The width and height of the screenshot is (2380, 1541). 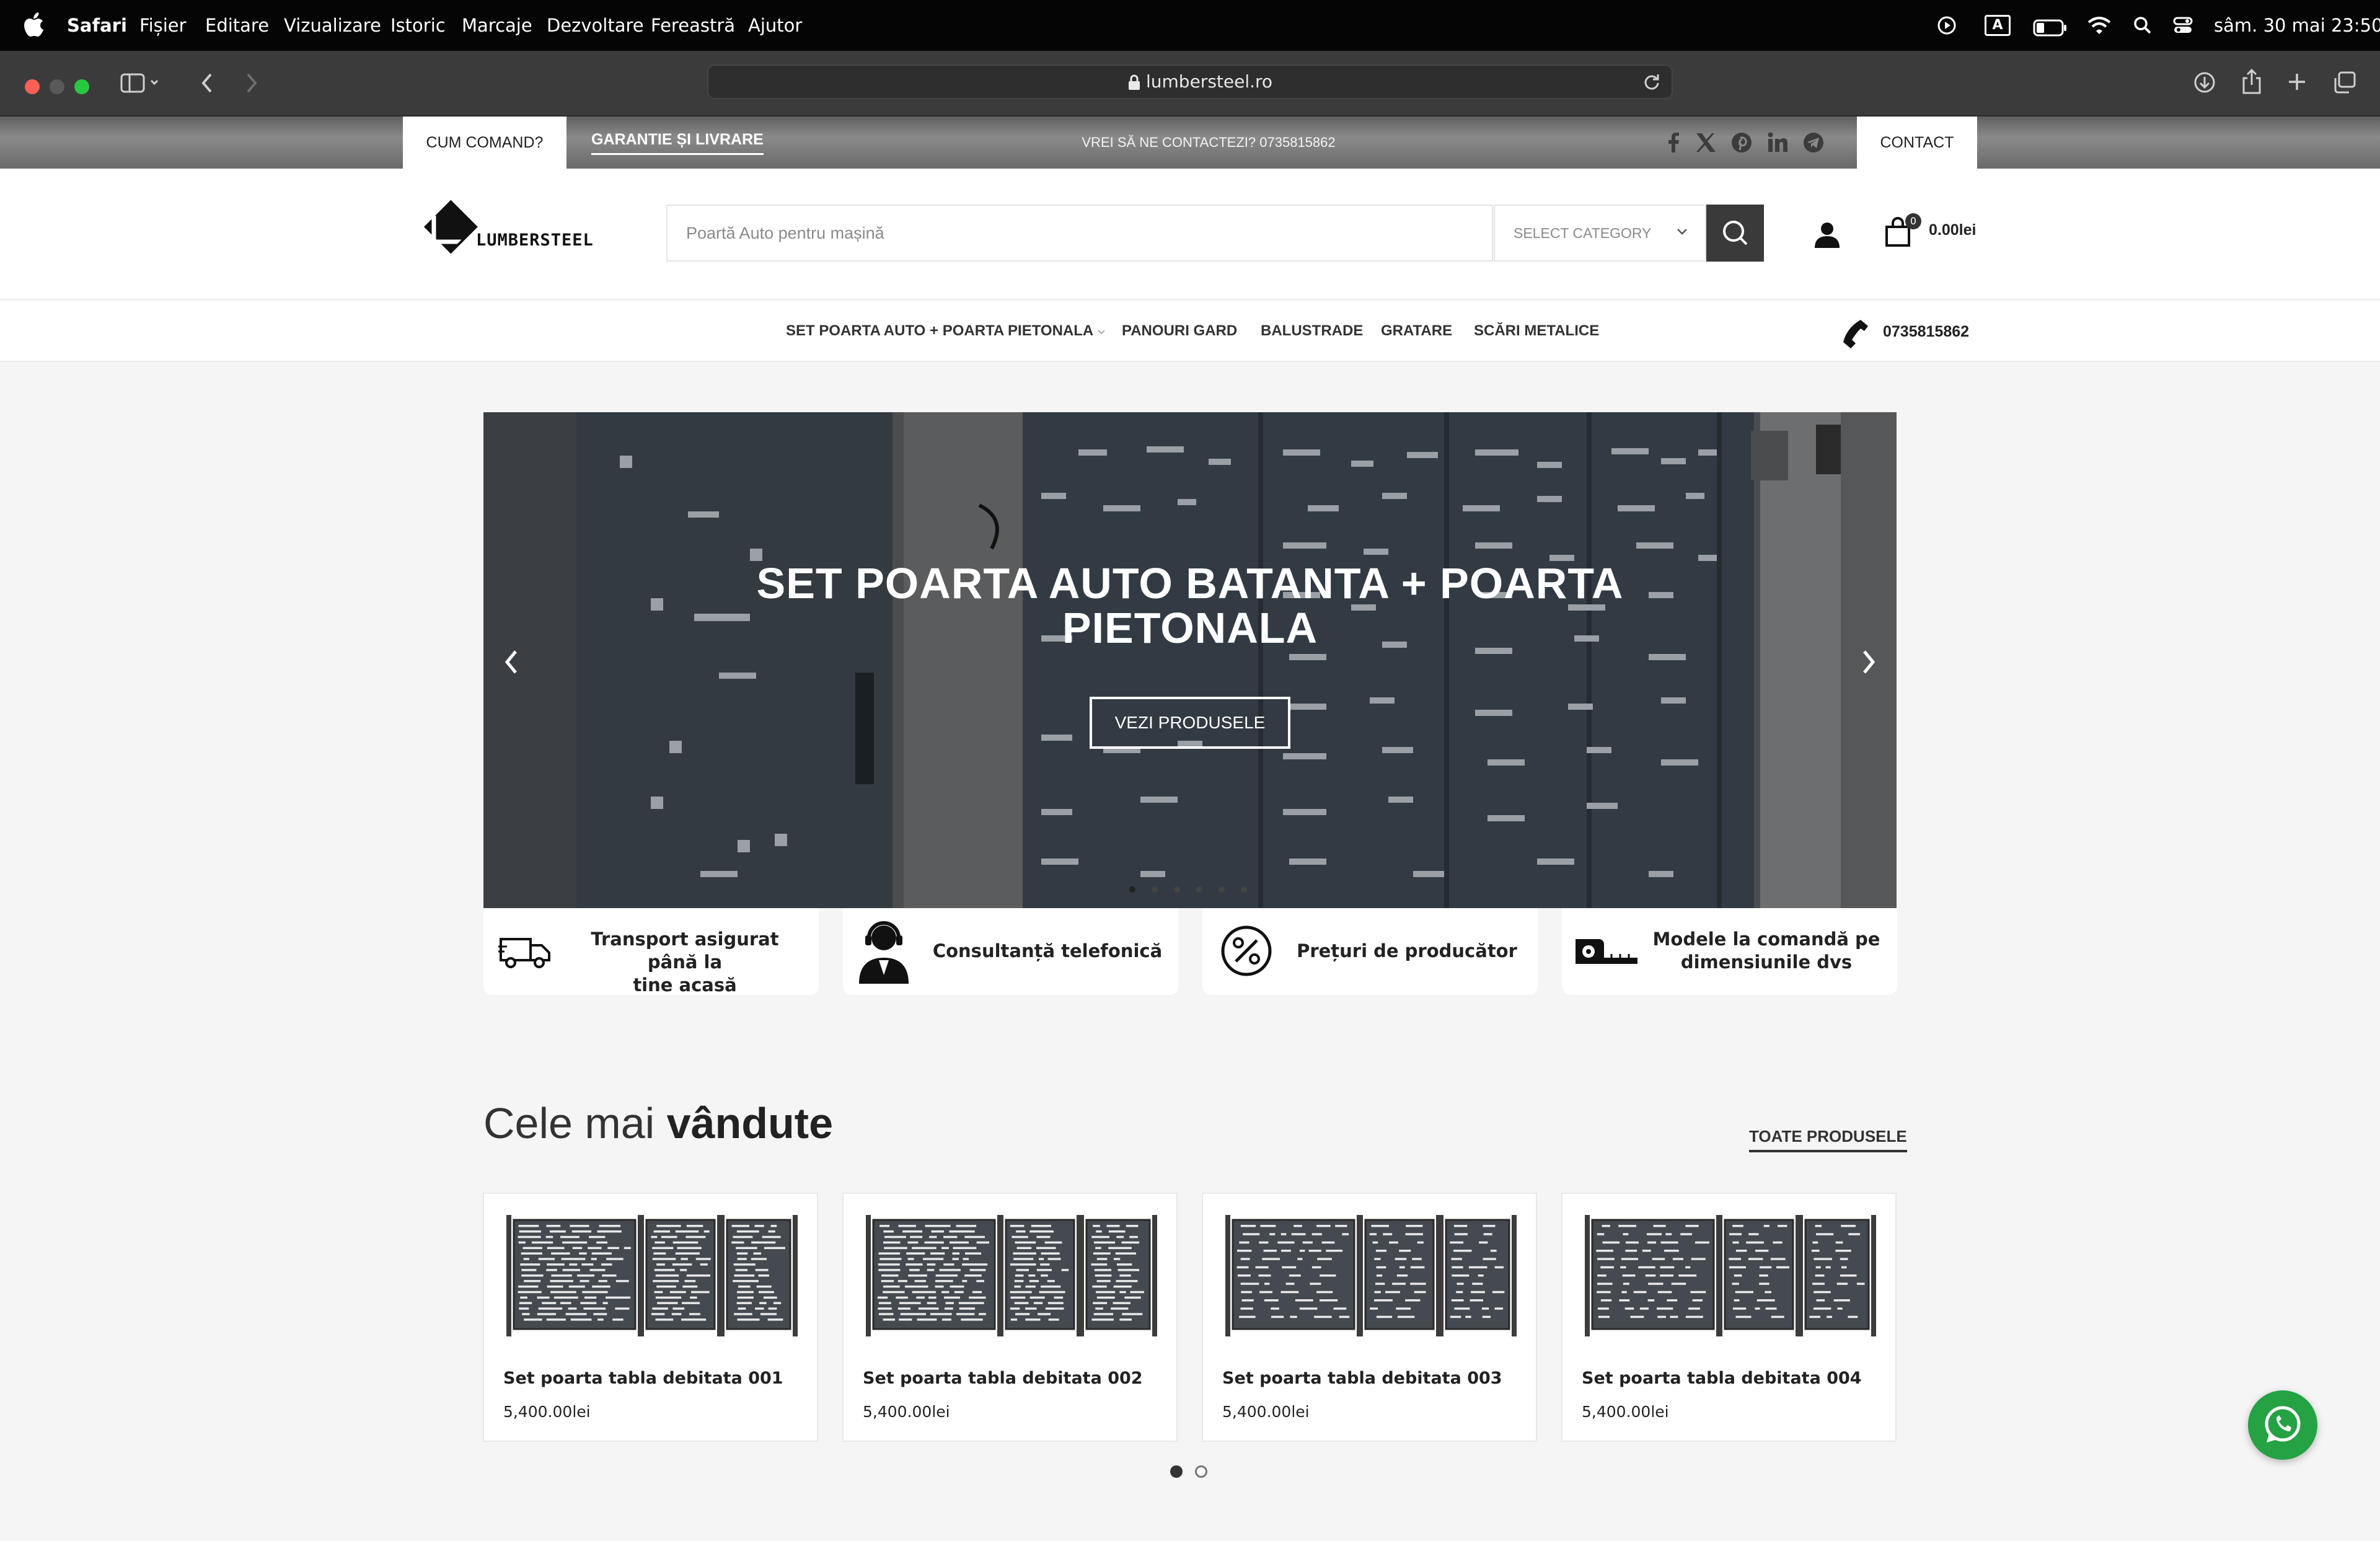 What do you see at coordinates (207, 83) in the screenshot?
I see `back-icon` at bounding box center [207, 83].